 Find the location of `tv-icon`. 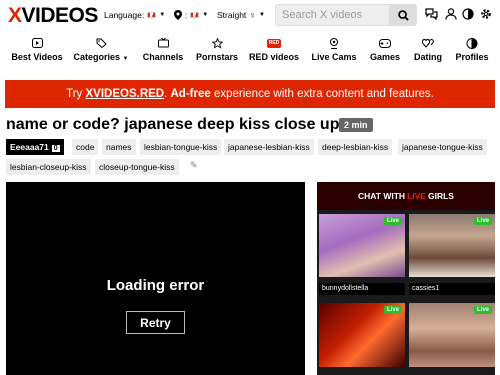

tv-icon is located at coordinates (163, 43).